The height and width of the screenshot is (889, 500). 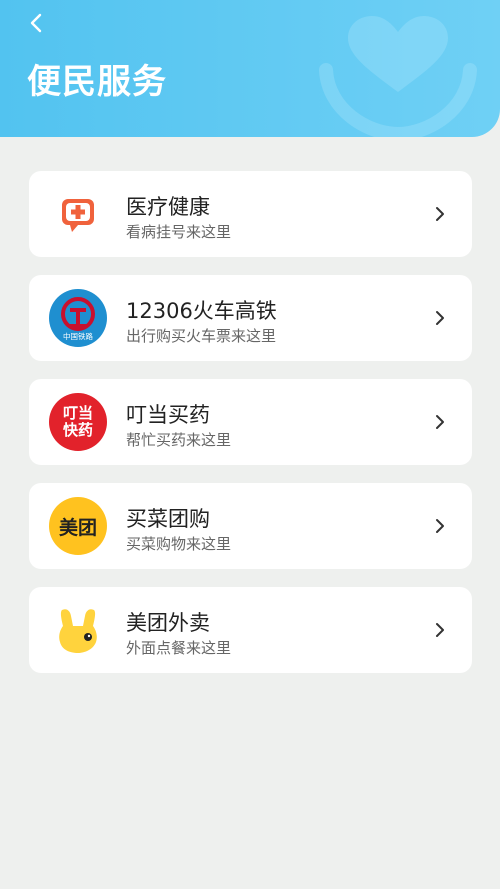 I want to click on service-title: 叮当买药, so click(x=168, y=415).